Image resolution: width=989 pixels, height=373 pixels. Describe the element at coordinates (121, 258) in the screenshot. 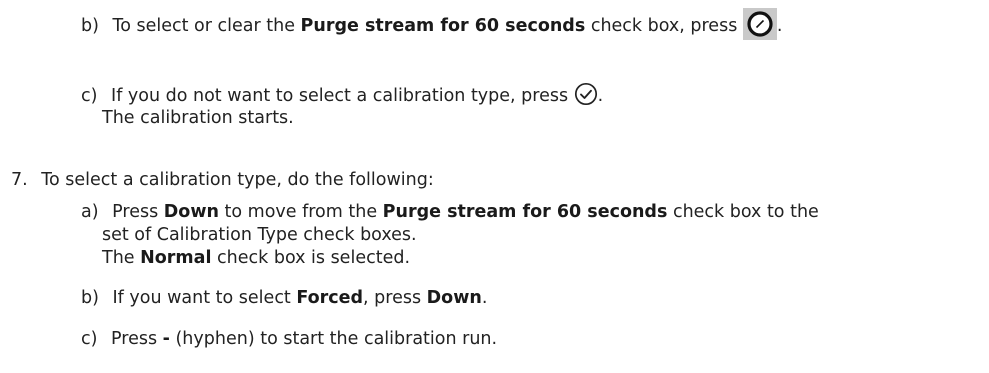

I see `step-text: The` at that location.